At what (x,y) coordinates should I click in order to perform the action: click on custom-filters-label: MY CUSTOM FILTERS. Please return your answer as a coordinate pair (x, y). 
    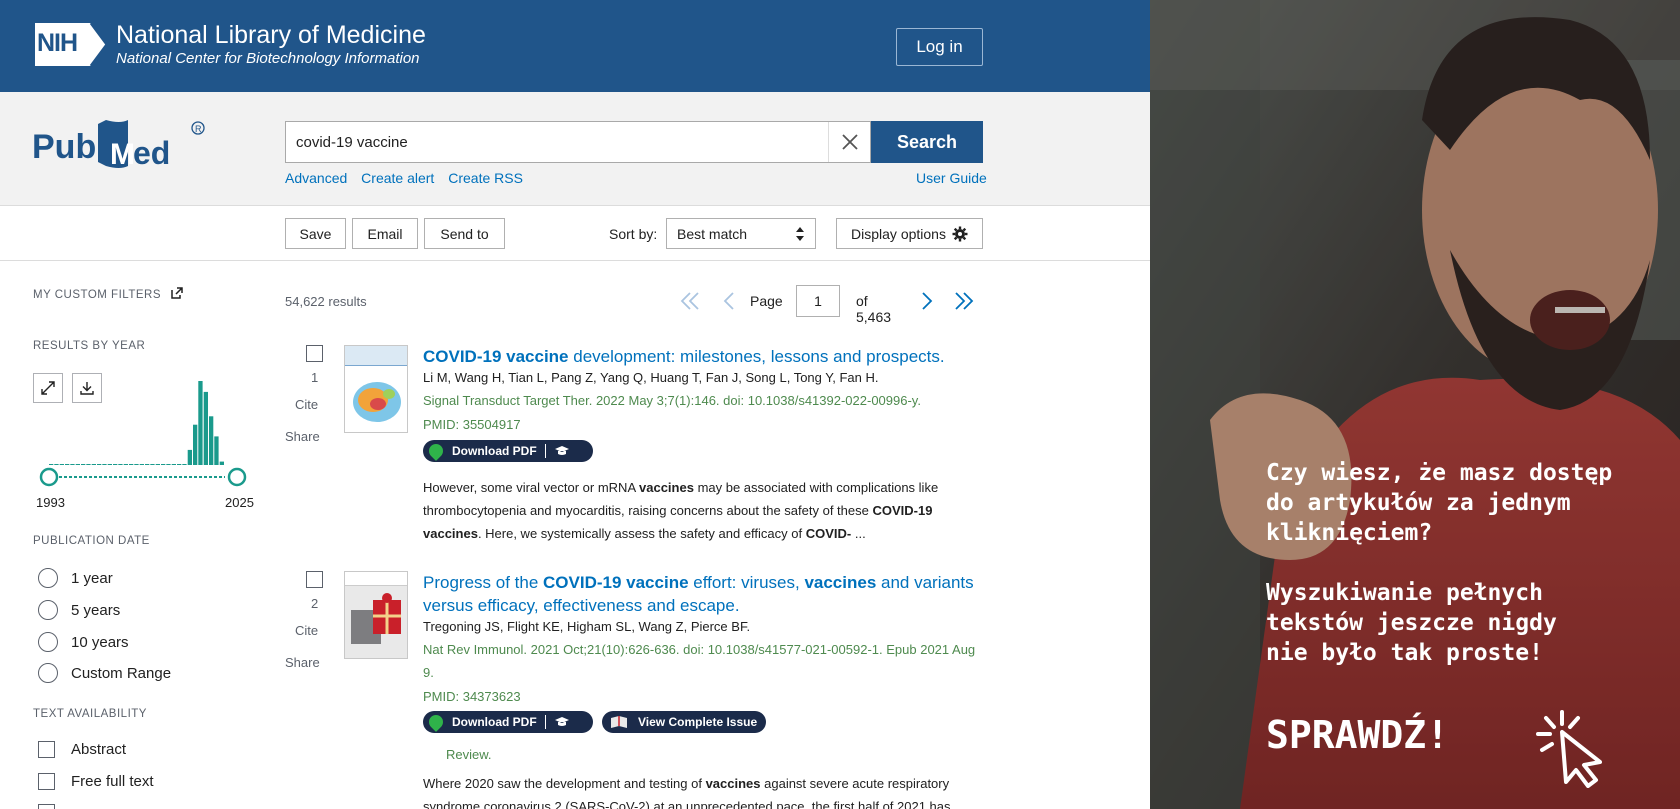
    Looking at the image, I should click on (97, 295).